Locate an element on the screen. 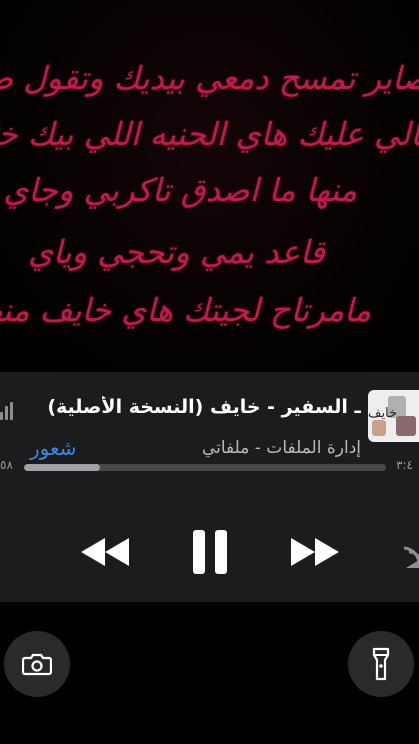 The height and width of the screenshot is (744, 419). lyric-line-5: مامرتاح لجيتك هاي خايف منها is located at coordinates (185, 310).